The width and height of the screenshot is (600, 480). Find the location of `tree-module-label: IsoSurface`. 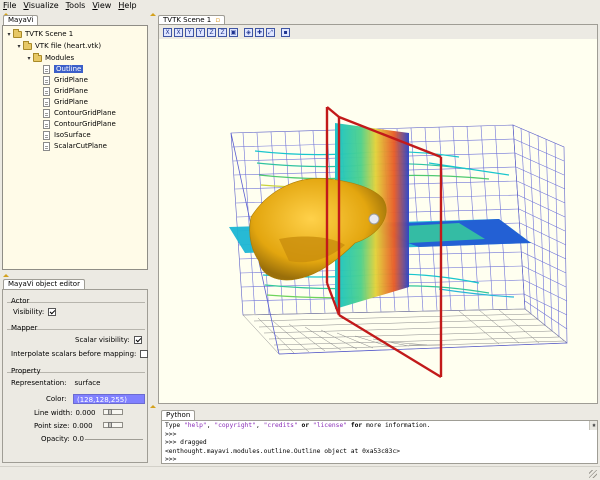

tree-module-label: IsoSurface is located at coordinates (72, 135).